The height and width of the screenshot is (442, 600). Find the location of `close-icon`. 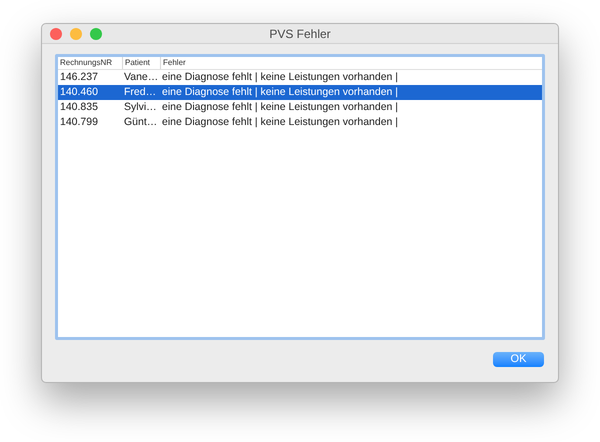

close-icon is located at coordinates (56, 34).